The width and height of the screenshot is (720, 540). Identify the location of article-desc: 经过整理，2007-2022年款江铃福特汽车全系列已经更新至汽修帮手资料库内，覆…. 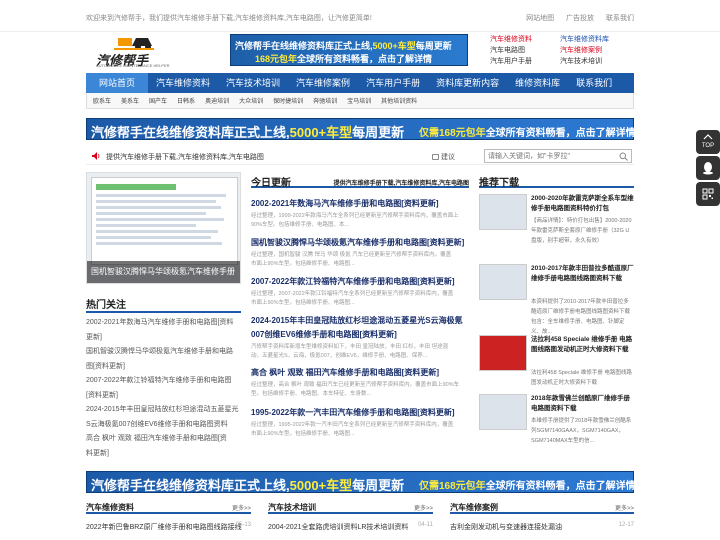
(352, 298).